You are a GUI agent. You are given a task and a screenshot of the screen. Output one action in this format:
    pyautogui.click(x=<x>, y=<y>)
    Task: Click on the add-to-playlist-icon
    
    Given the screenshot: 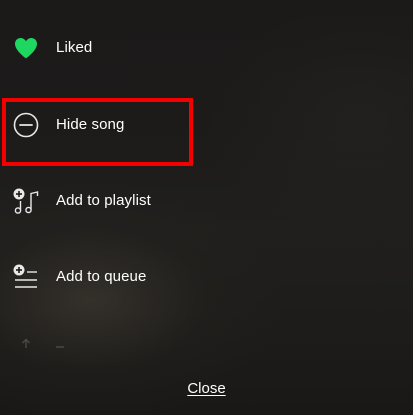 What is the action you would take?
    pyautogui.click(x=26, y=201)
    